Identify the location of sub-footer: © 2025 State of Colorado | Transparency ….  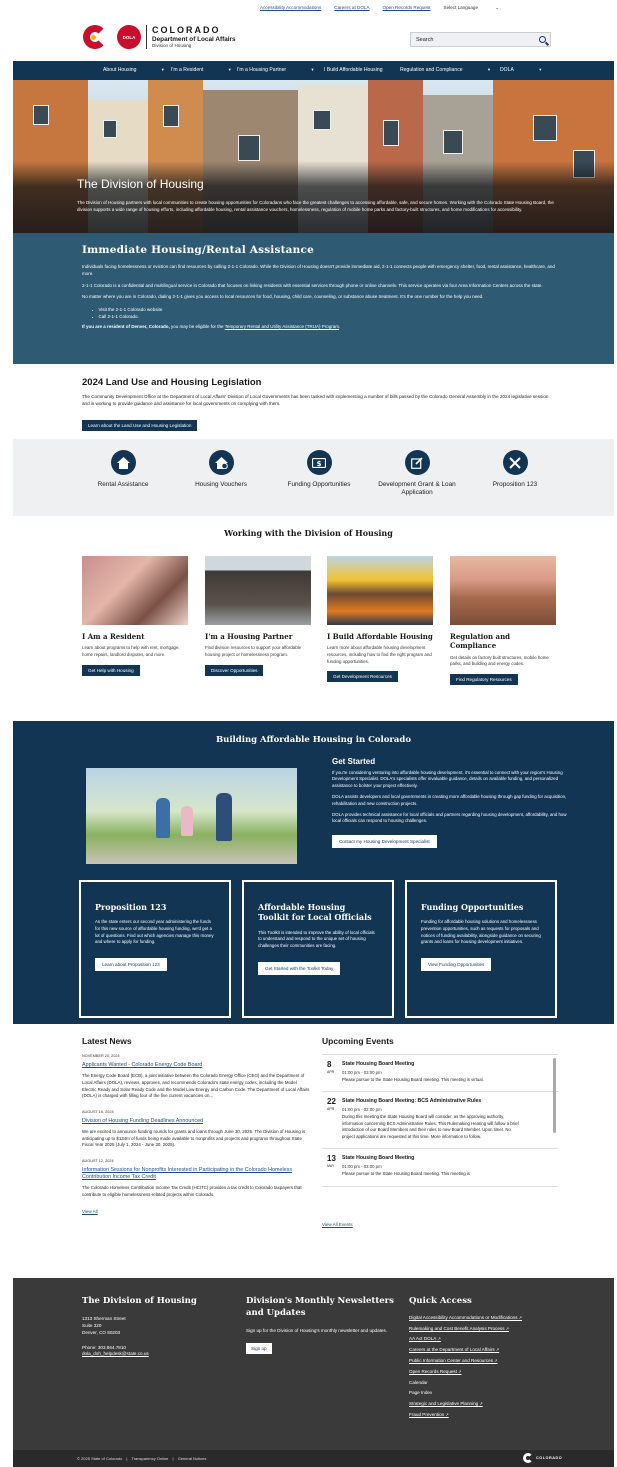
(313, 1458).